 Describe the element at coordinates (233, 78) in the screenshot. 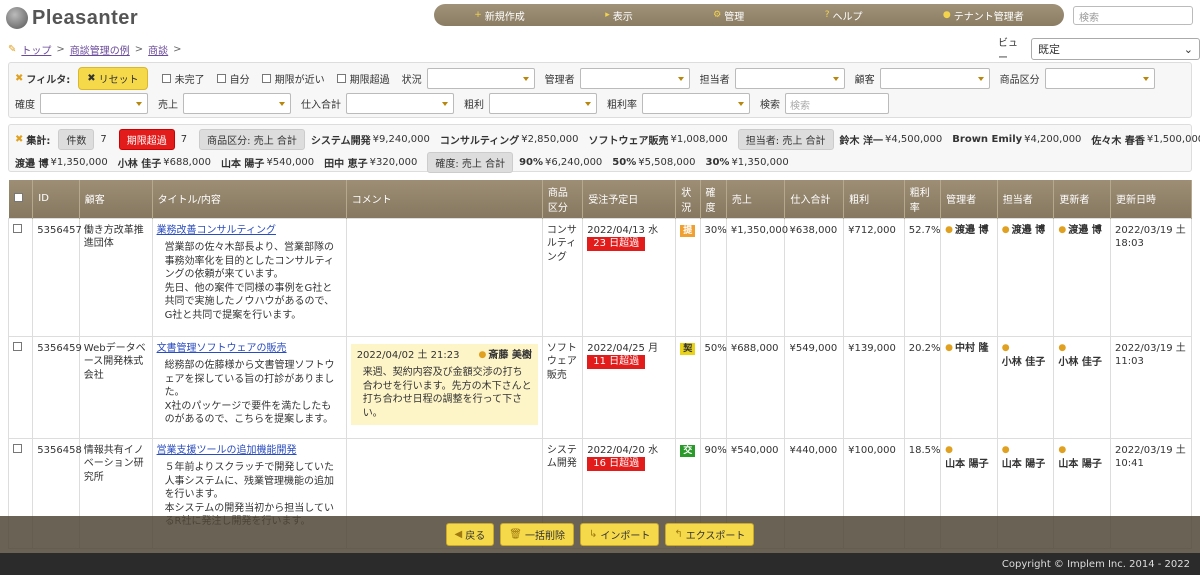

I see `filter-self: 自分` at that location.